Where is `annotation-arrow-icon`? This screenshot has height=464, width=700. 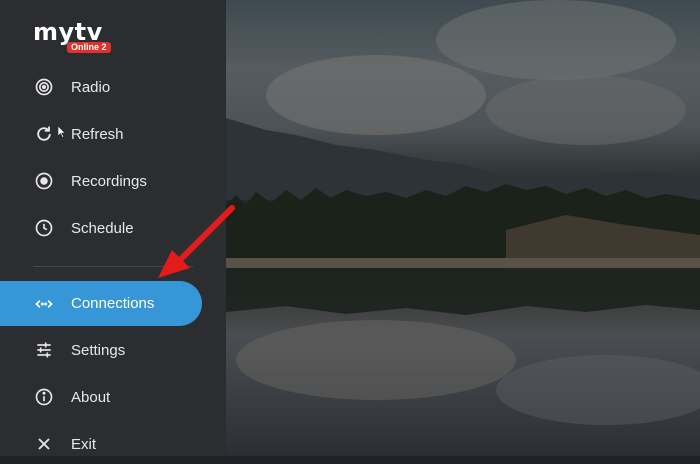
annotation-arrow-icon is located at coordinates (196, 241).